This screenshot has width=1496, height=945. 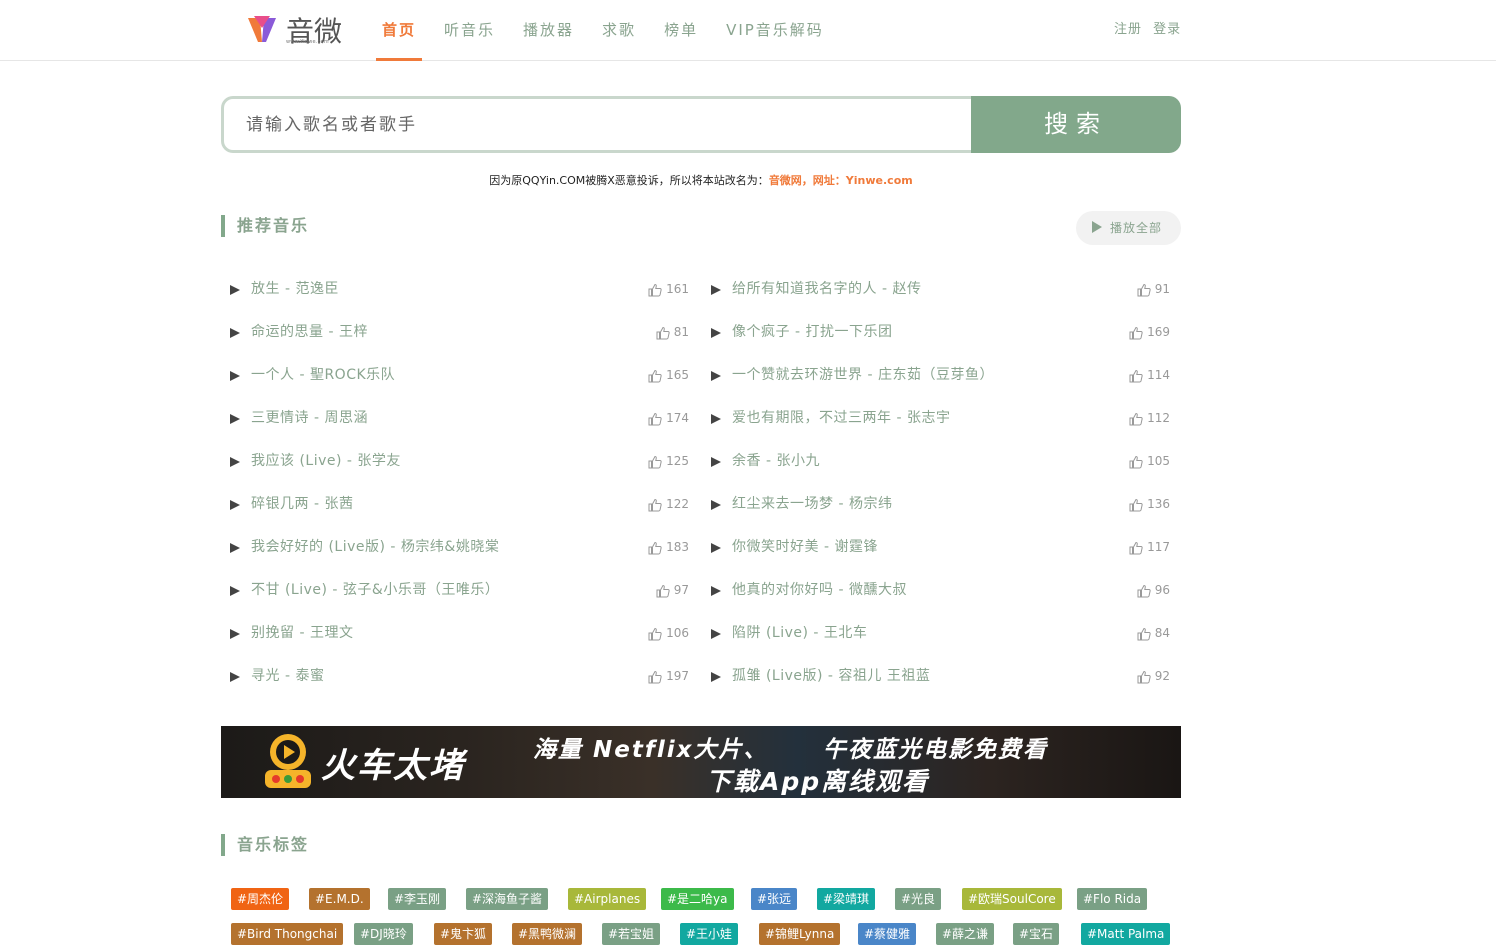 I want to click on music-tag: #周杰伦, so click(x=260, y=899).